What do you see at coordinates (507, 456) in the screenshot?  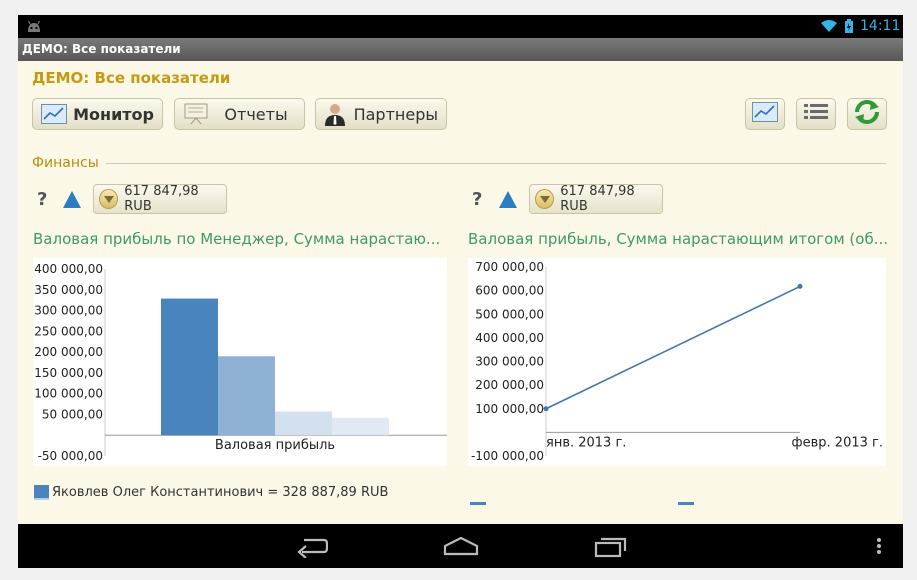 I see `y-tick-label: -100 000,00` at bounding box center [507, 456].